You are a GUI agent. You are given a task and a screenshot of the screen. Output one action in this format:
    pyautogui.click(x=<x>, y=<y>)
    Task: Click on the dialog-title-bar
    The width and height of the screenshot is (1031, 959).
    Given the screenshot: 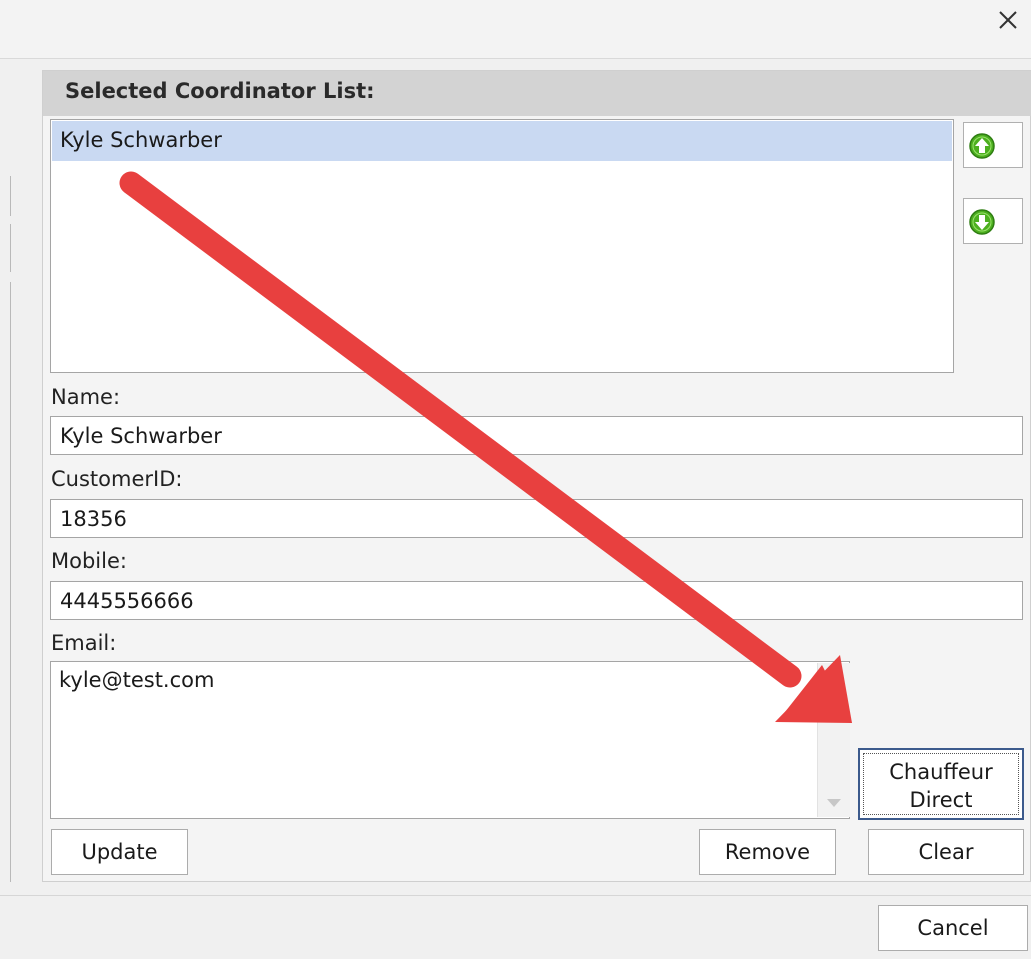 What is the action you would take?
    pyautogui.click(x=515, y=29)
    